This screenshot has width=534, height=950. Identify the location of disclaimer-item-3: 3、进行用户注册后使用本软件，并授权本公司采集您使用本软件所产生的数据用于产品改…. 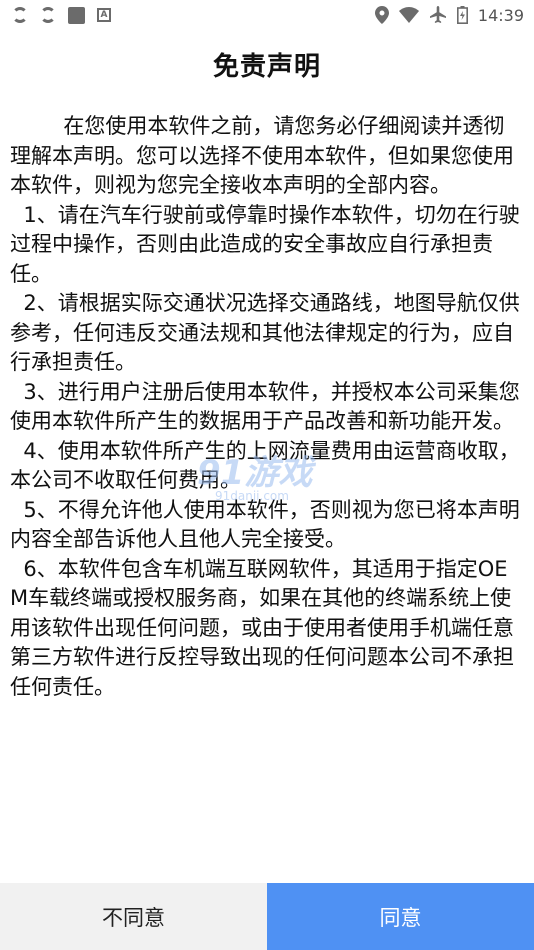
(265, 406).